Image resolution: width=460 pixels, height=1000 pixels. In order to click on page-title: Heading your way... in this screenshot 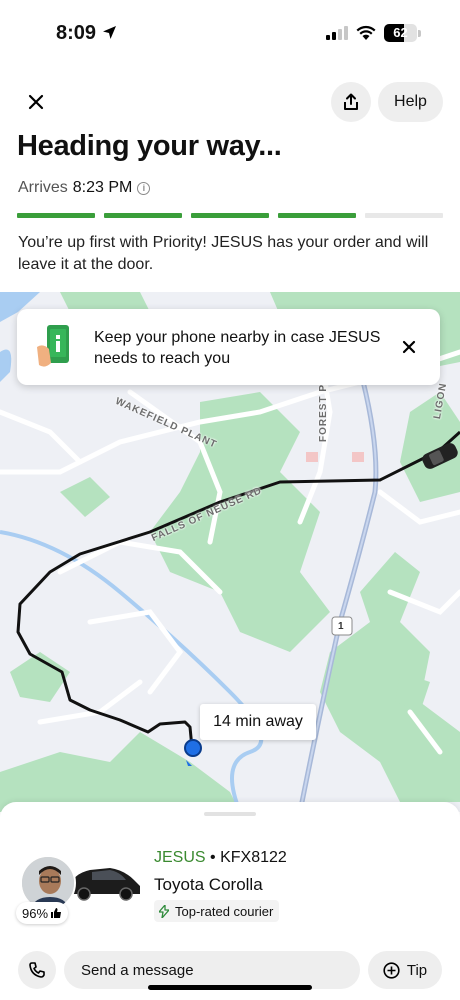, I will do `click(149, 146)`.